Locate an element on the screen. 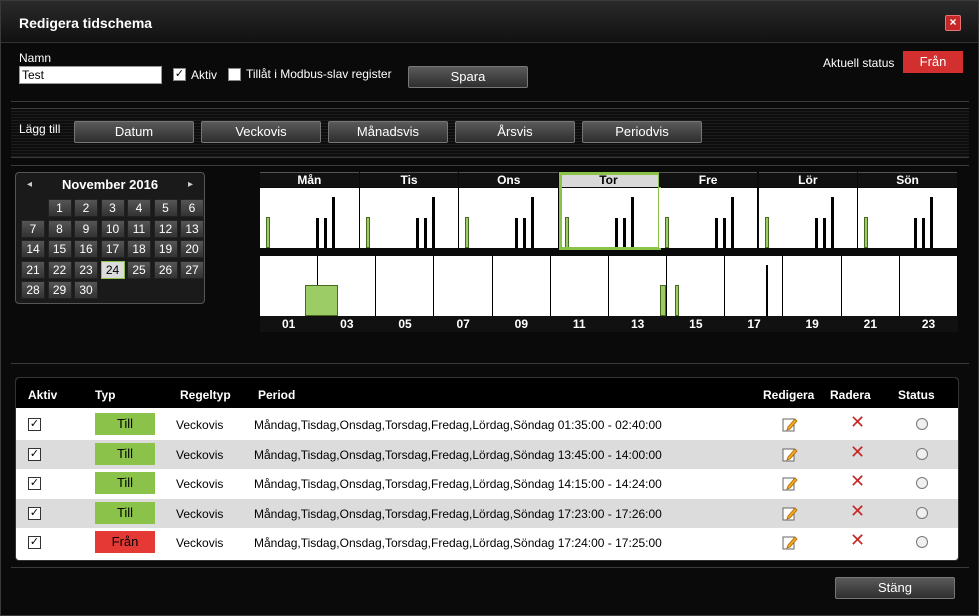 The image size is (979, 616). close-icon: × is located at coordinates (953, 23).